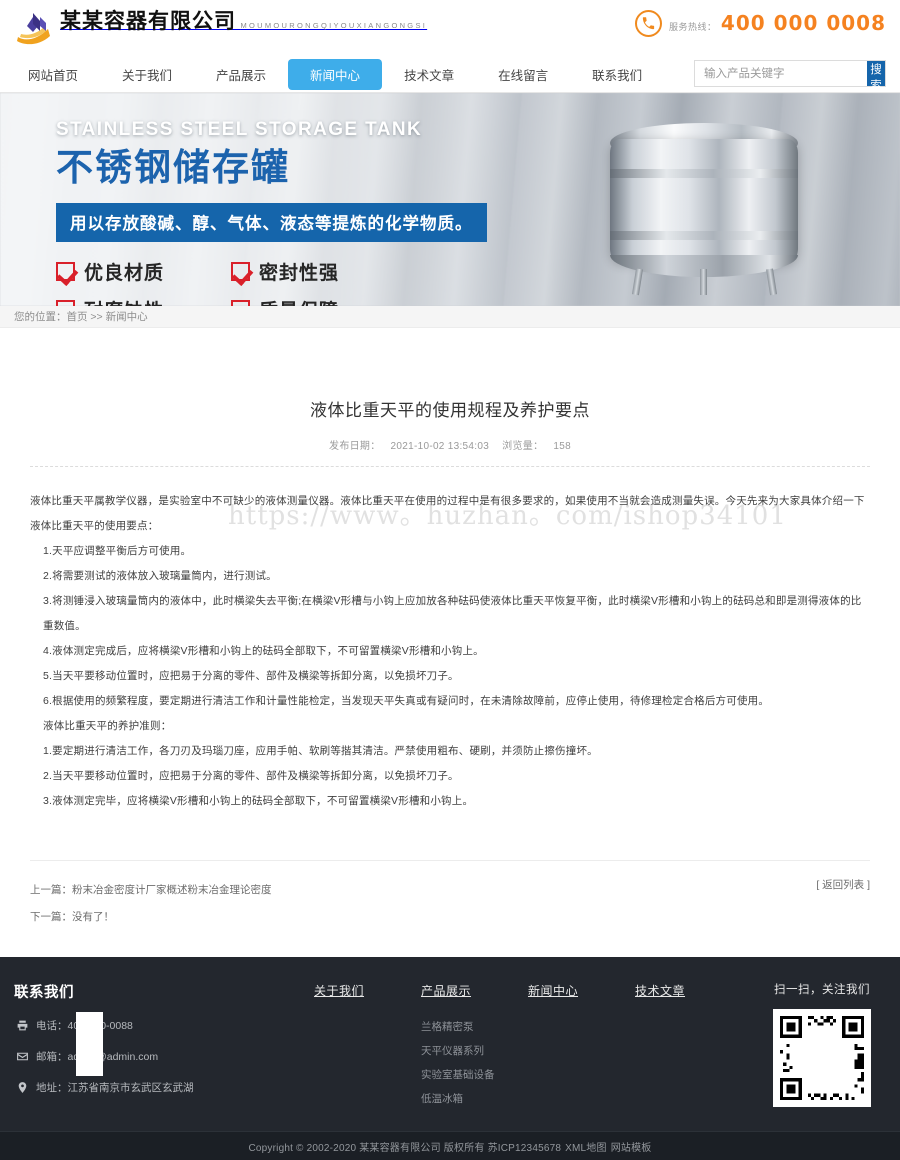 Image resolution: width=900 pixels, height=1160 pixels. What do you see at coordinates (450, 917) in the screenshot?
I see `next-article-row: 下一篇：没有了！` at bounding box center [450, 917].